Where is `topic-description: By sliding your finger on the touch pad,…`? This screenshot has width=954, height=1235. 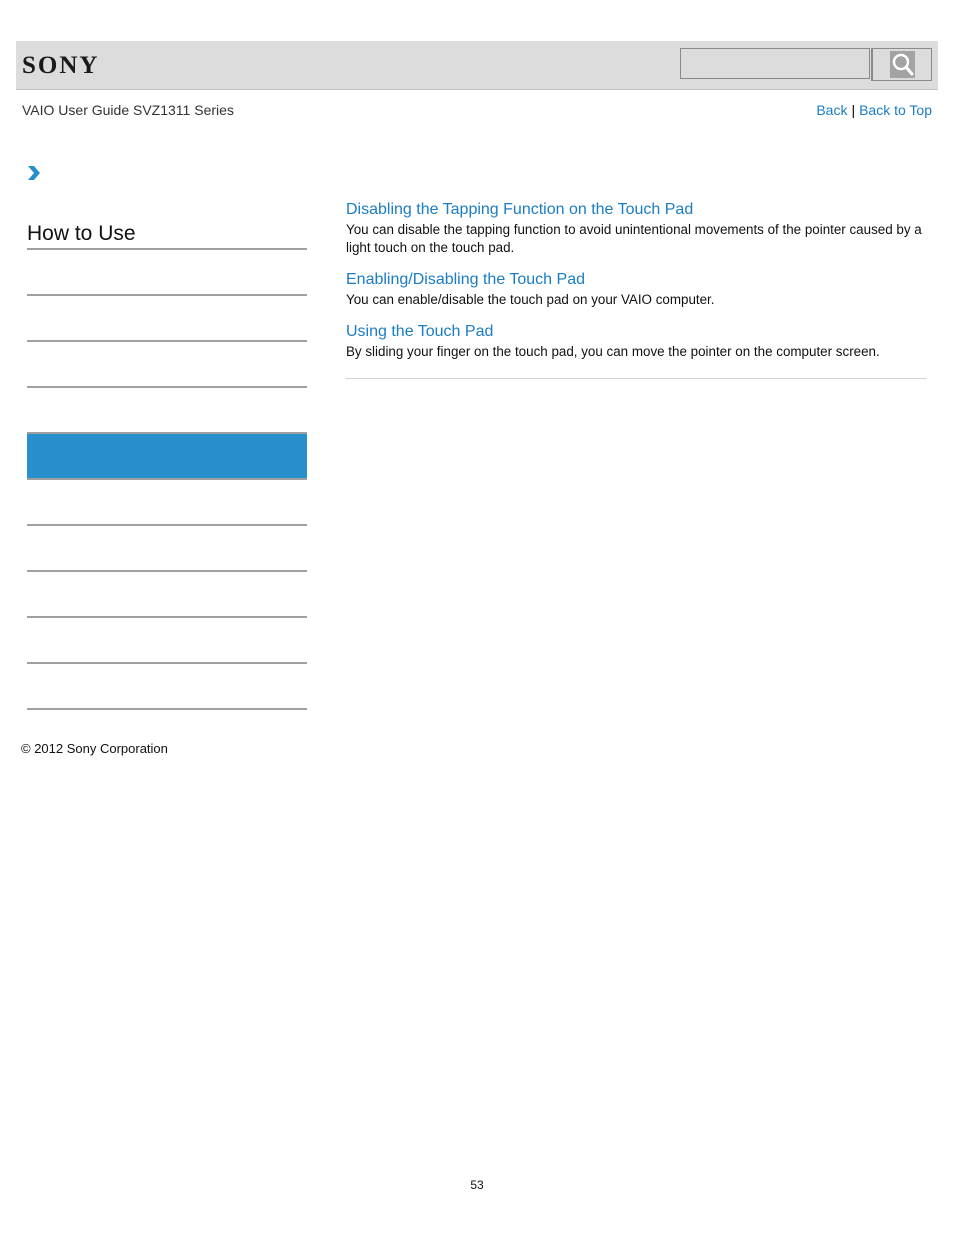 topic-description: By sliding your finger on the touch pad,… is located at coordinates (613, 351).